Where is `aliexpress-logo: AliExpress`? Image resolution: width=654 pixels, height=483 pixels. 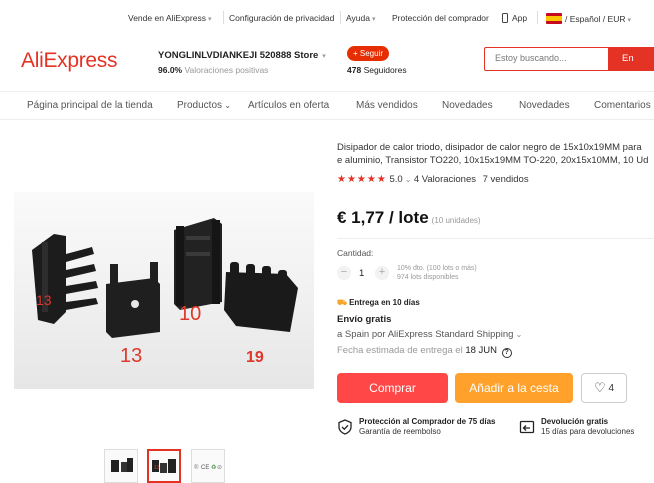
aliexpress-logo: AliExpress is located at coordinates (69, 61).